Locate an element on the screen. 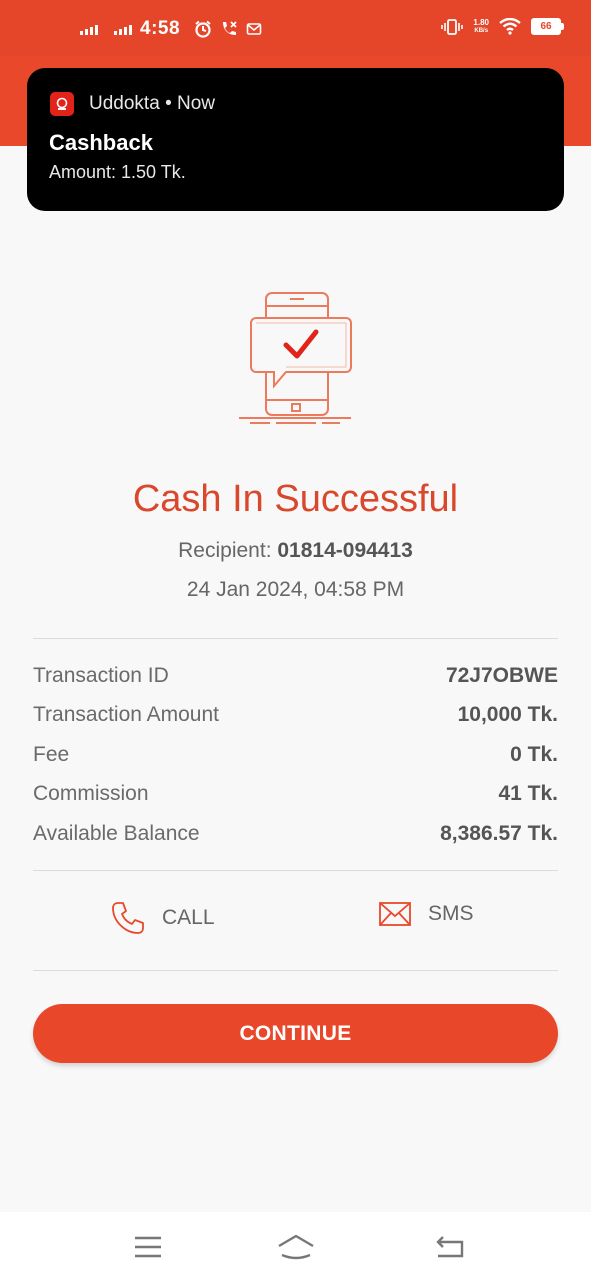  detail-label: Transaction Amount is located at coordinates (126, 715).